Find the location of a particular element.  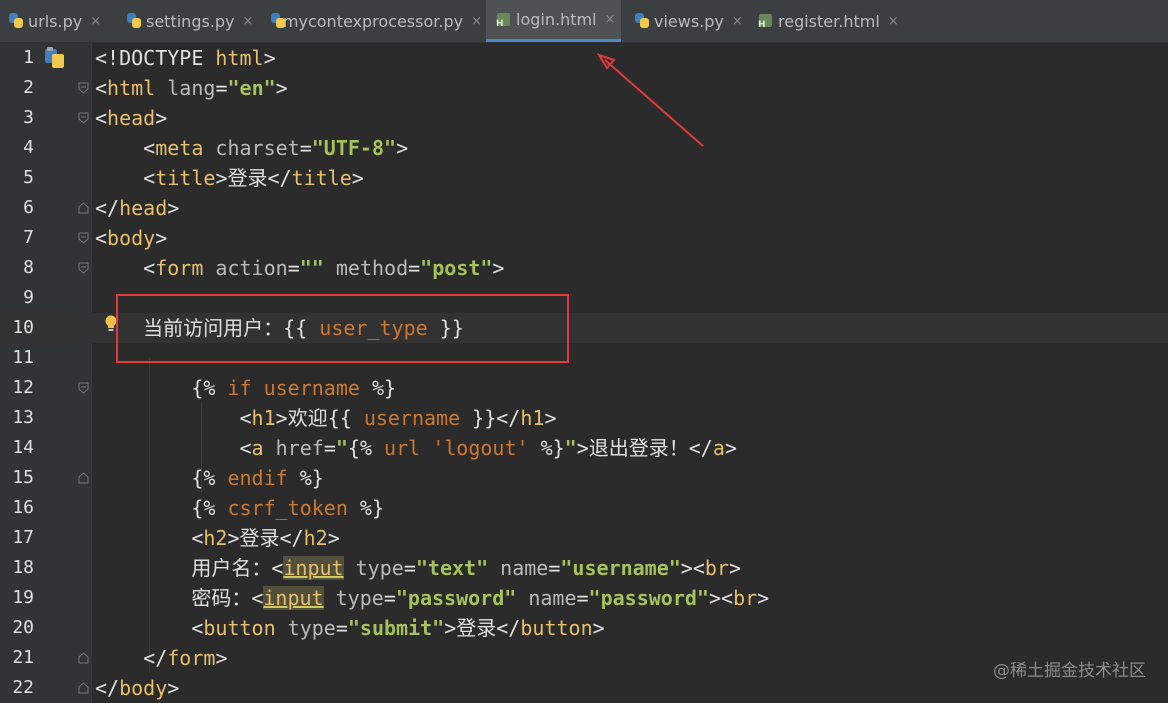

code-line: 2 <html lang="en"> is located at coordinates (584, 88).